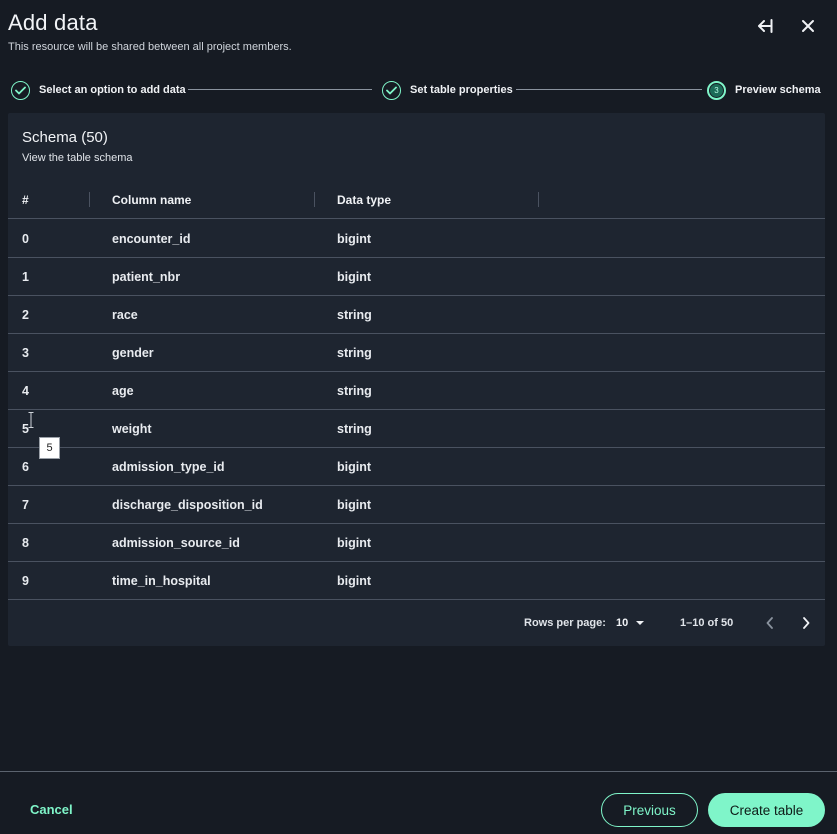 The height and width of the screenshot is (834, 837). What do you see at coordinates (416, 315) in the screenshot?
I see `table-row: 2 race string` at bounding box center [416, 315].